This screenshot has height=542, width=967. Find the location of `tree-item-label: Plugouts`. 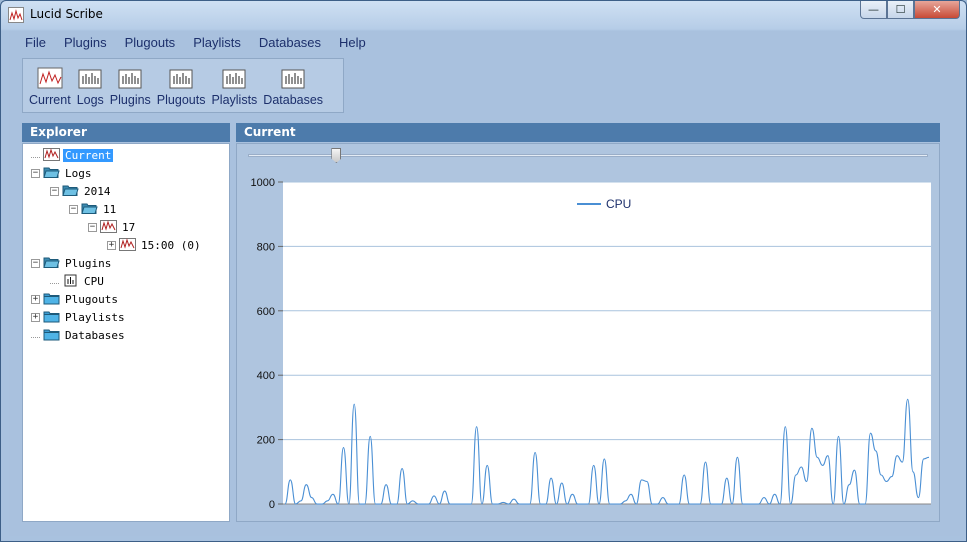

tree-item-label: Plugouts is located at coordinates (91, 299).